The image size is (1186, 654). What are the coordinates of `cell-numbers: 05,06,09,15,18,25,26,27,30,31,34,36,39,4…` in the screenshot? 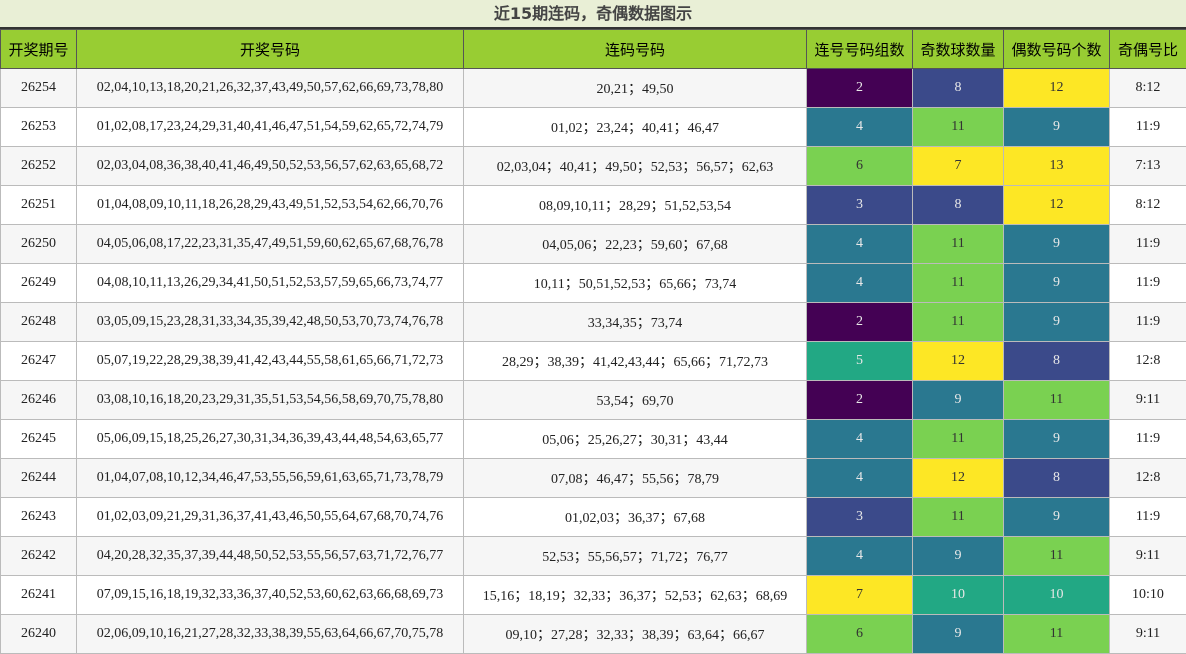 It's located at (270, 439).